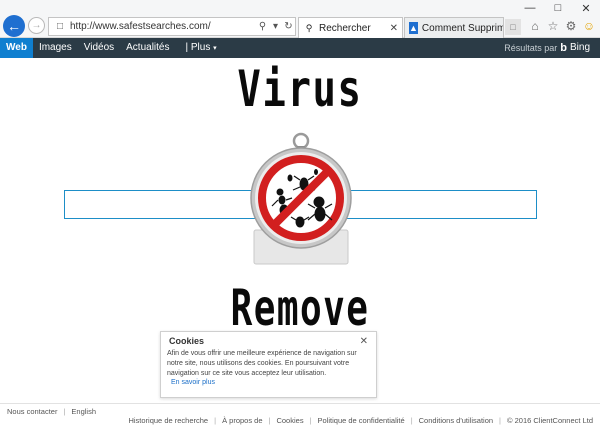 This screenshot has width=600, height=429. I want to click on footer-left: Nous contacter | English, so click(51, 411).